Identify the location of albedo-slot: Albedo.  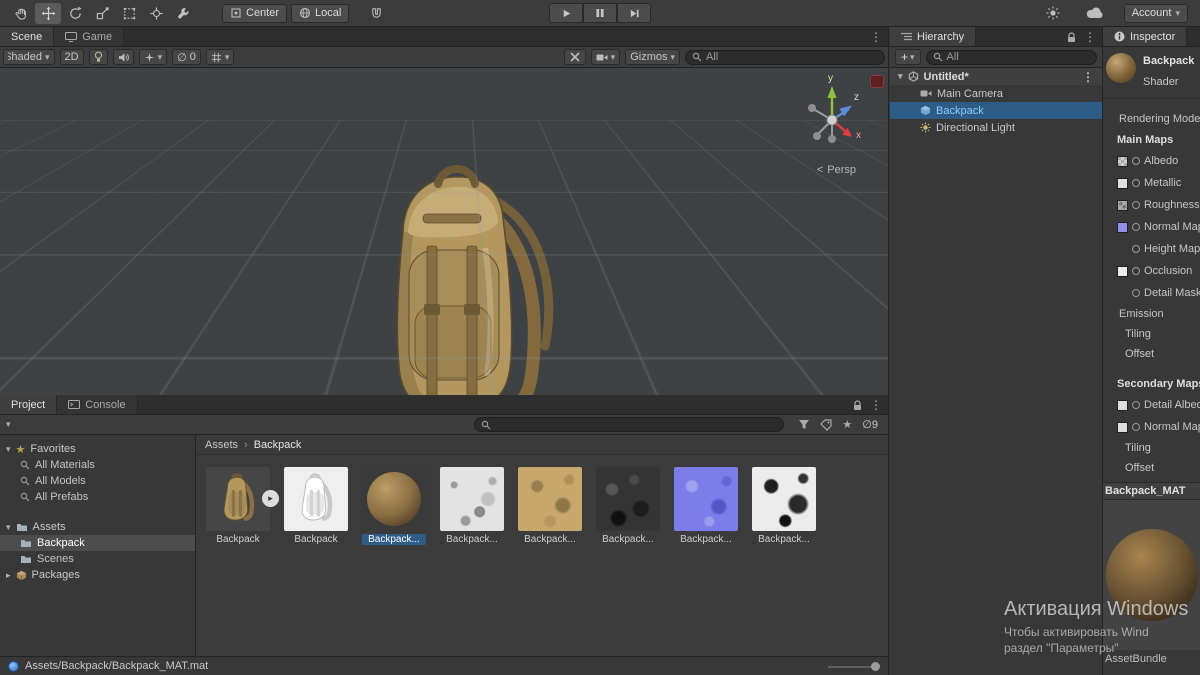
(1151, 161).